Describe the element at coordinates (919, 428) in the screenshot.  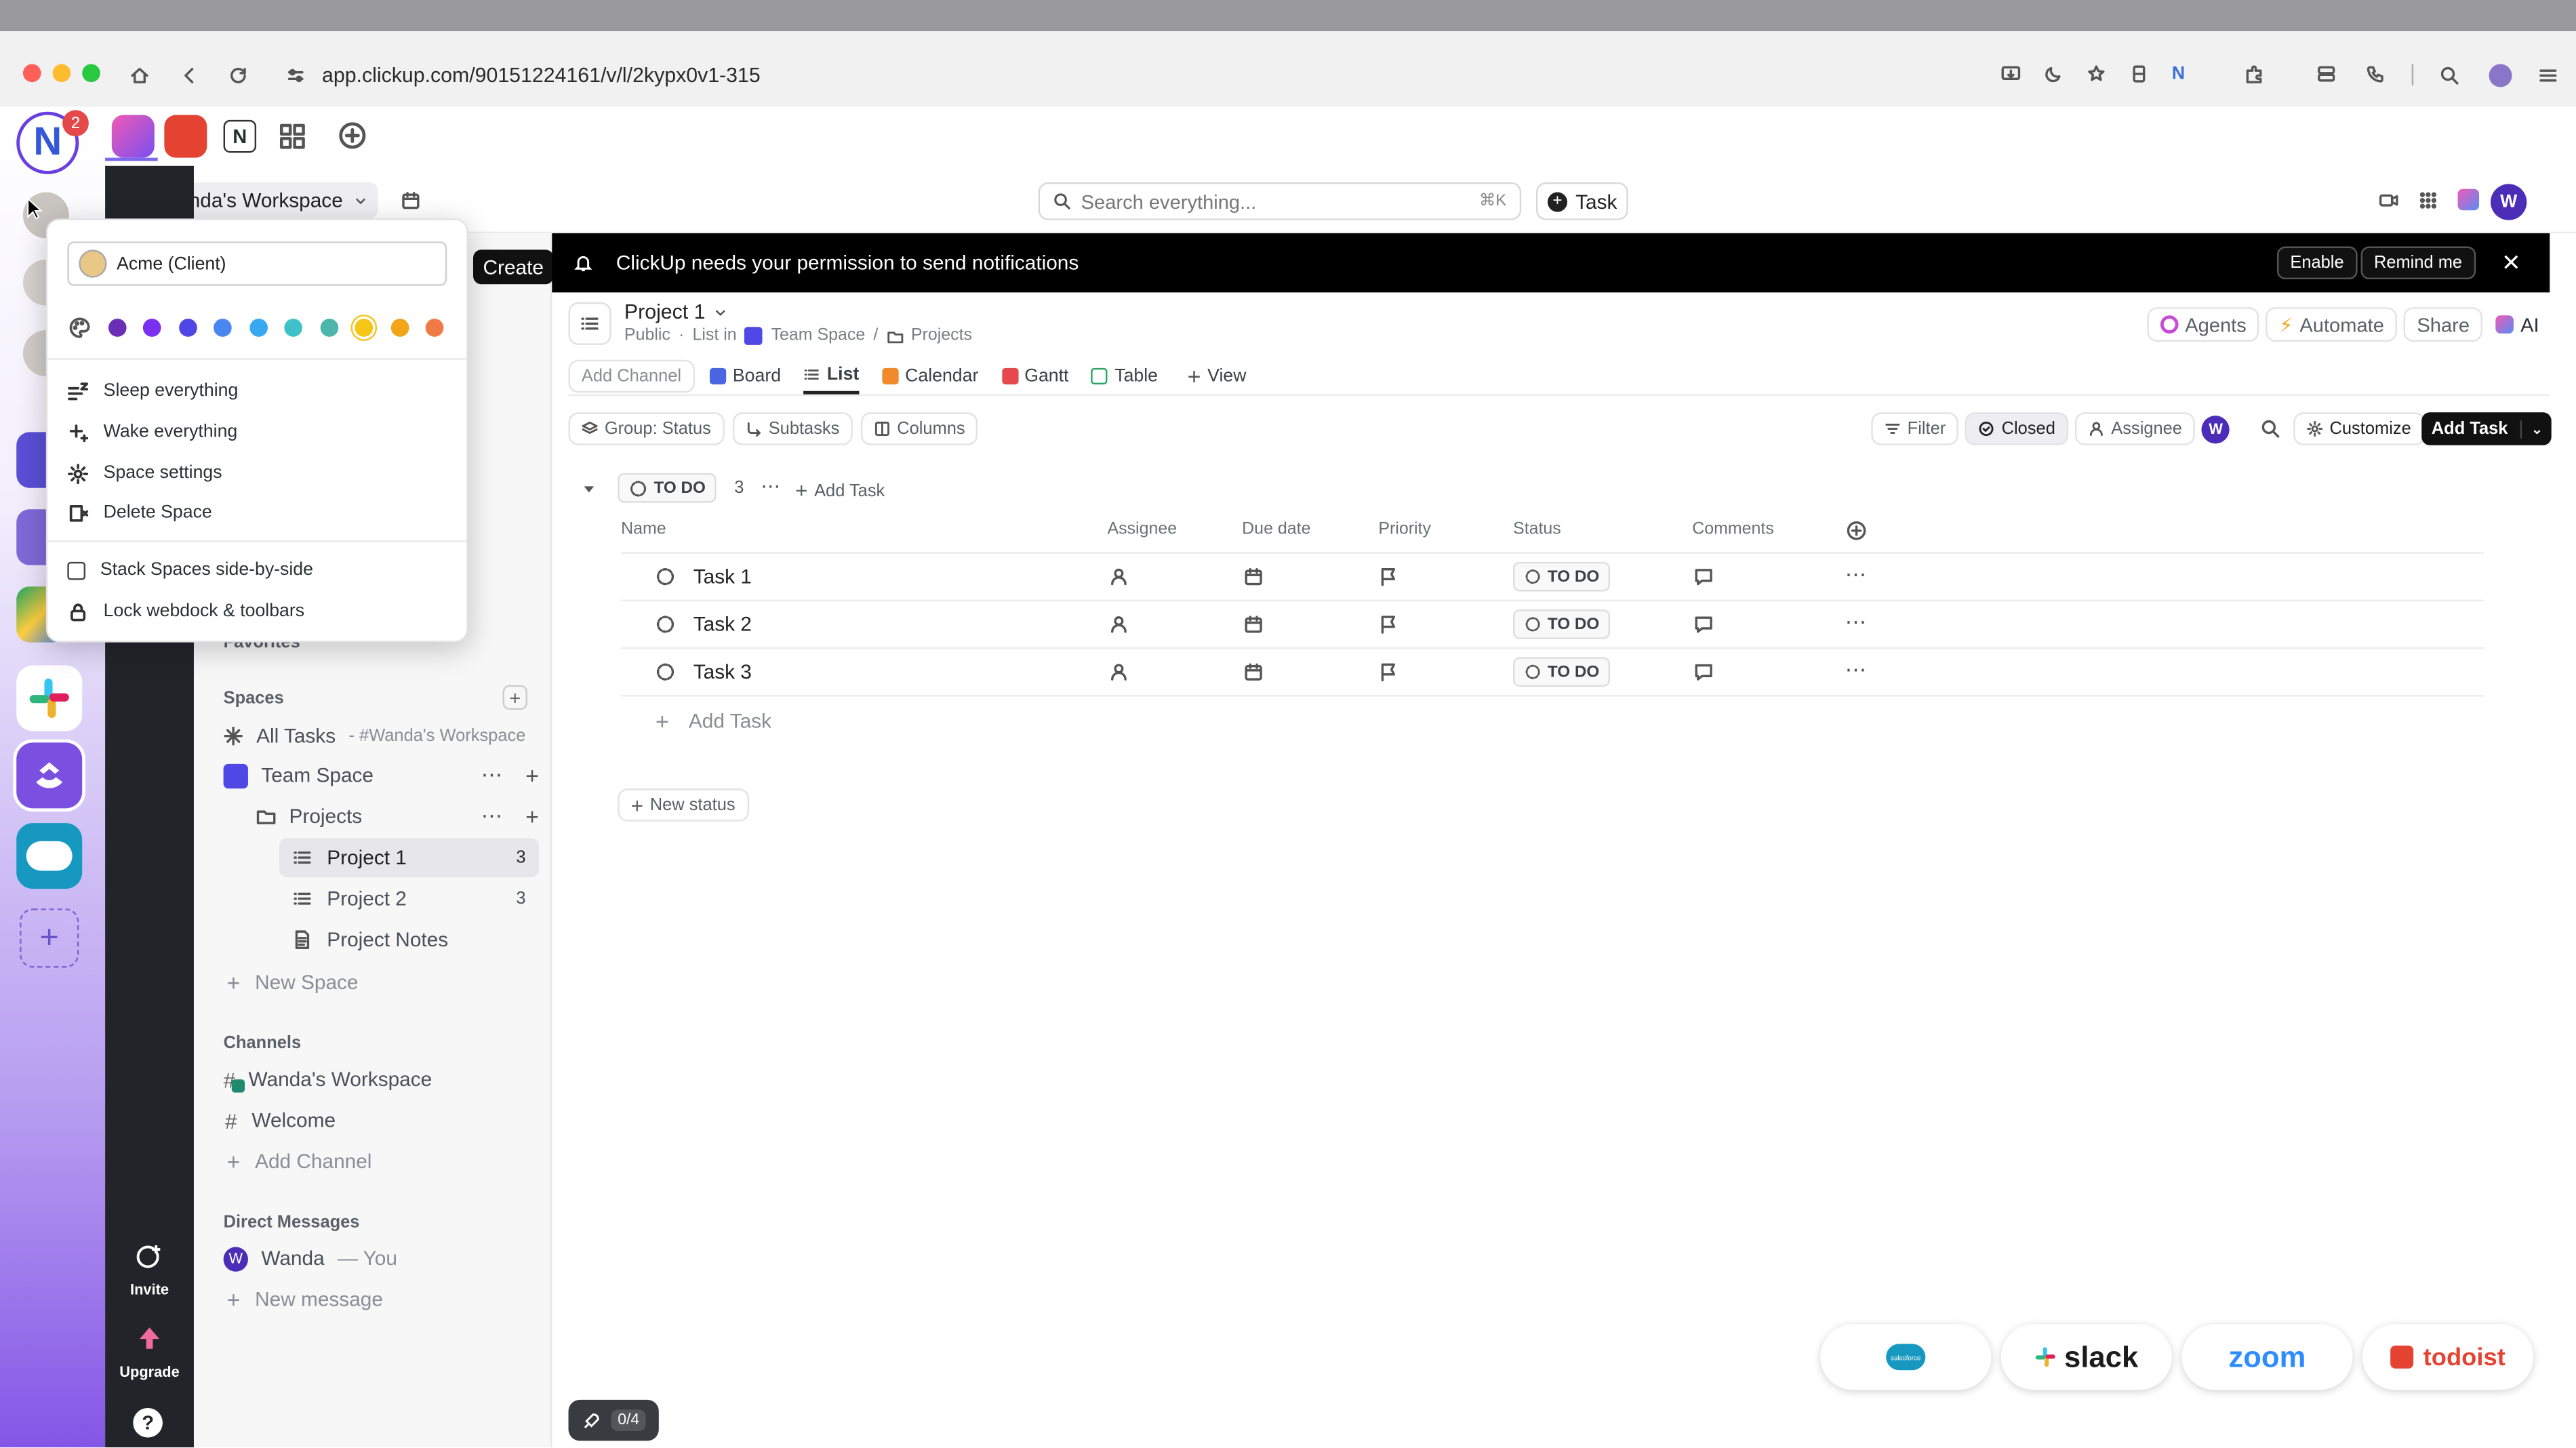
I see `columns-button: Columns` at that location.